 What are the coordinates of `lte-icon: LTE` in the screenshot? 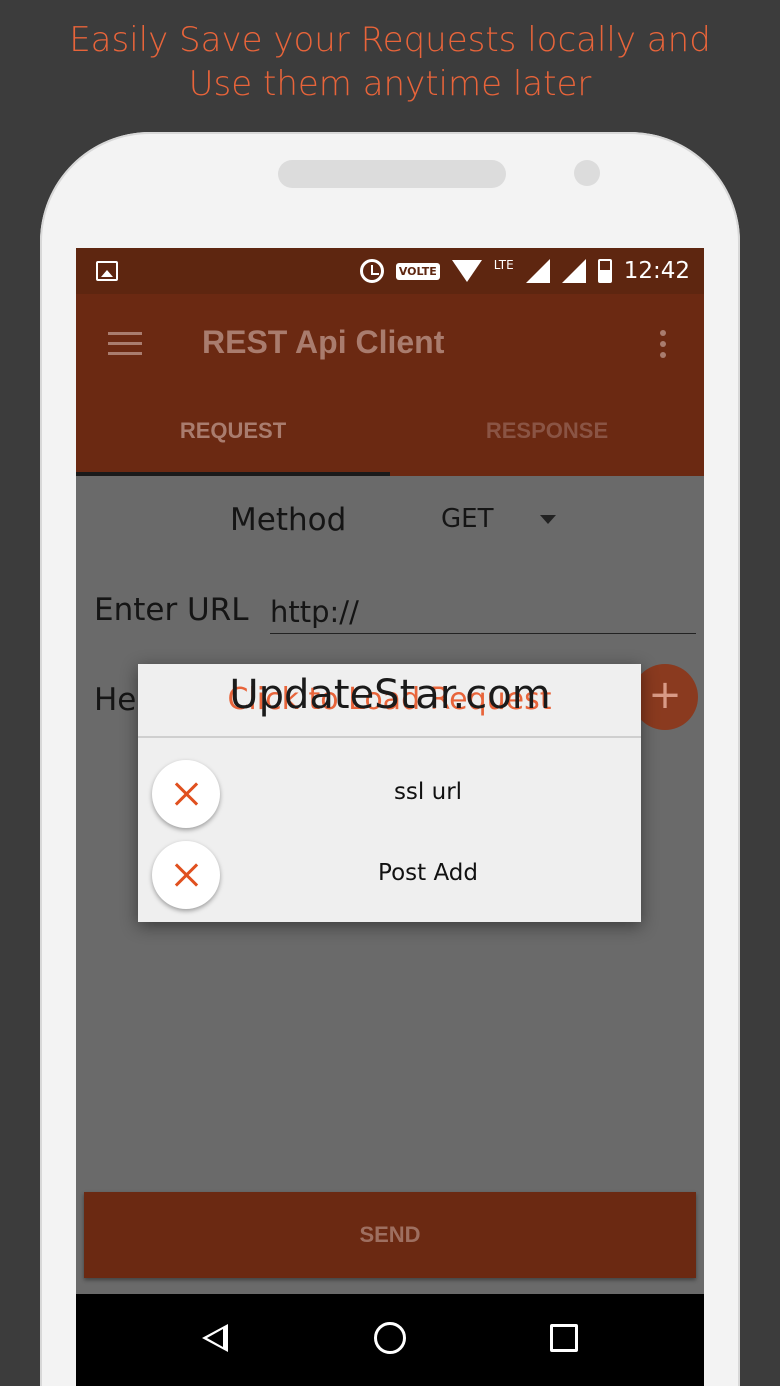 It's located at (503, 265).